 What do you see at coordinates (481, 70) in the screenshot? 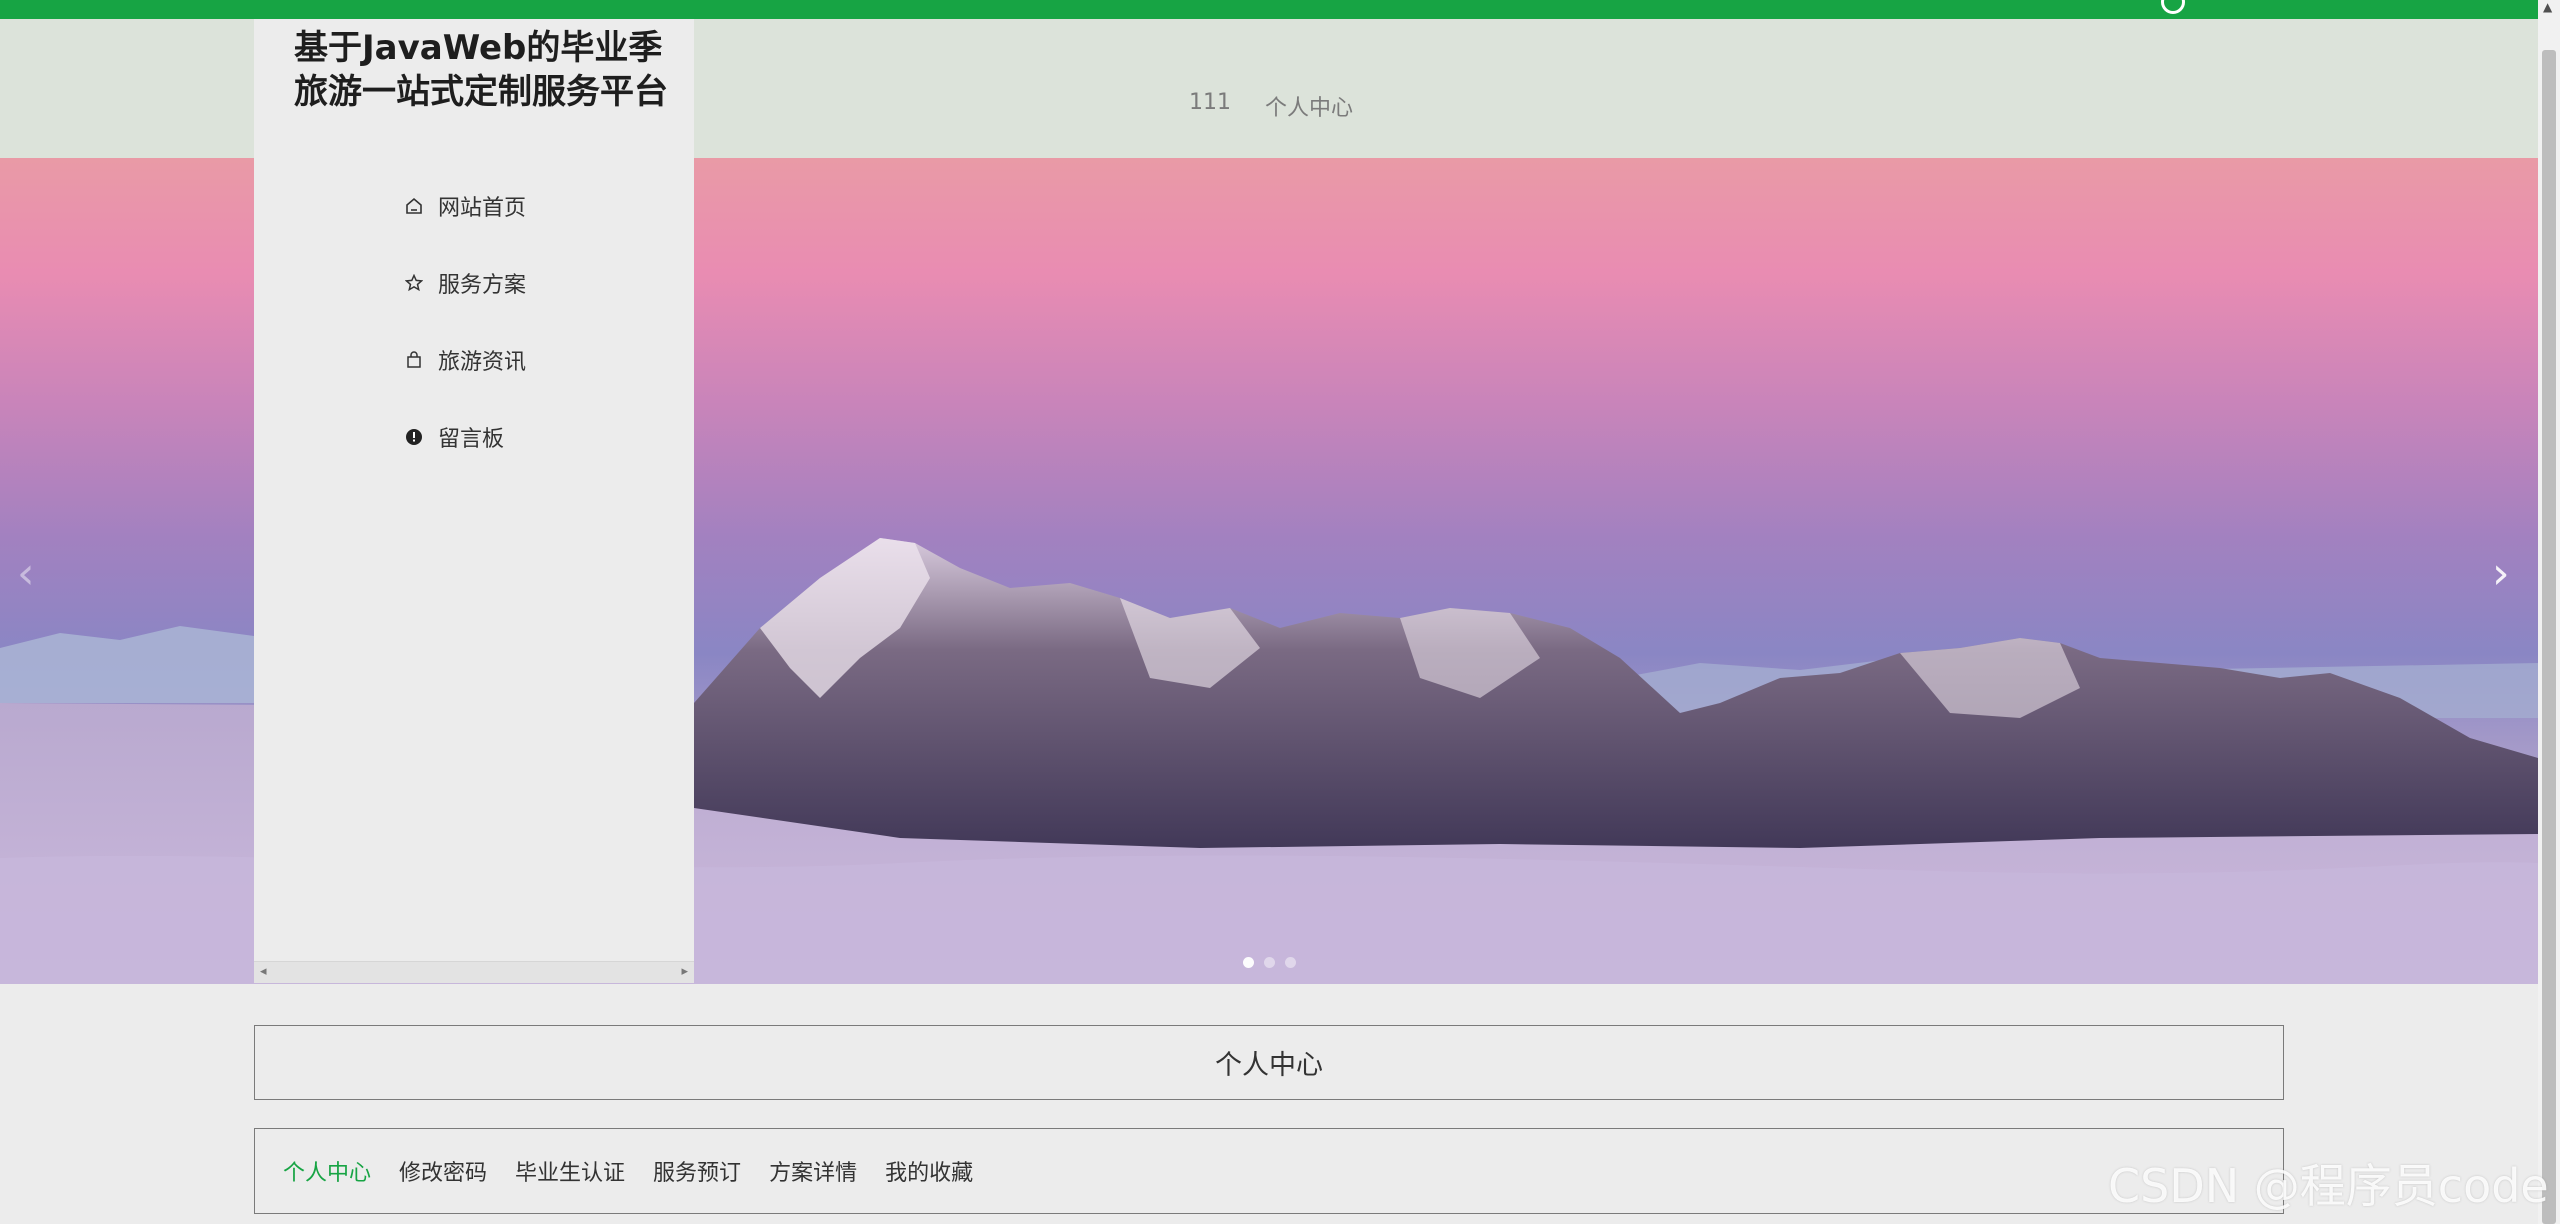
I see `site-title: 基于JavaWeb的毕业季旅游一站式定制服务平台` at bounding box center [481, 70].